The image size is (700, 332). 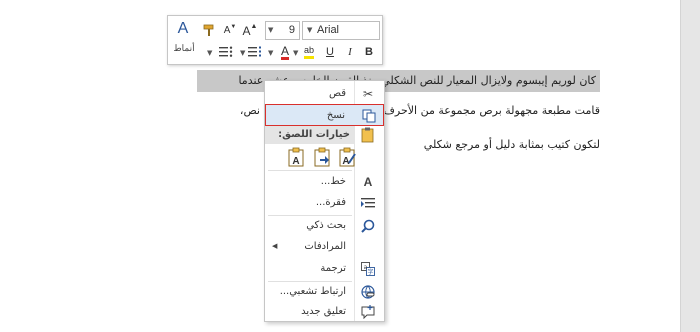 I want to click on shrink-font-icon: A, so click(x=227, y=30).